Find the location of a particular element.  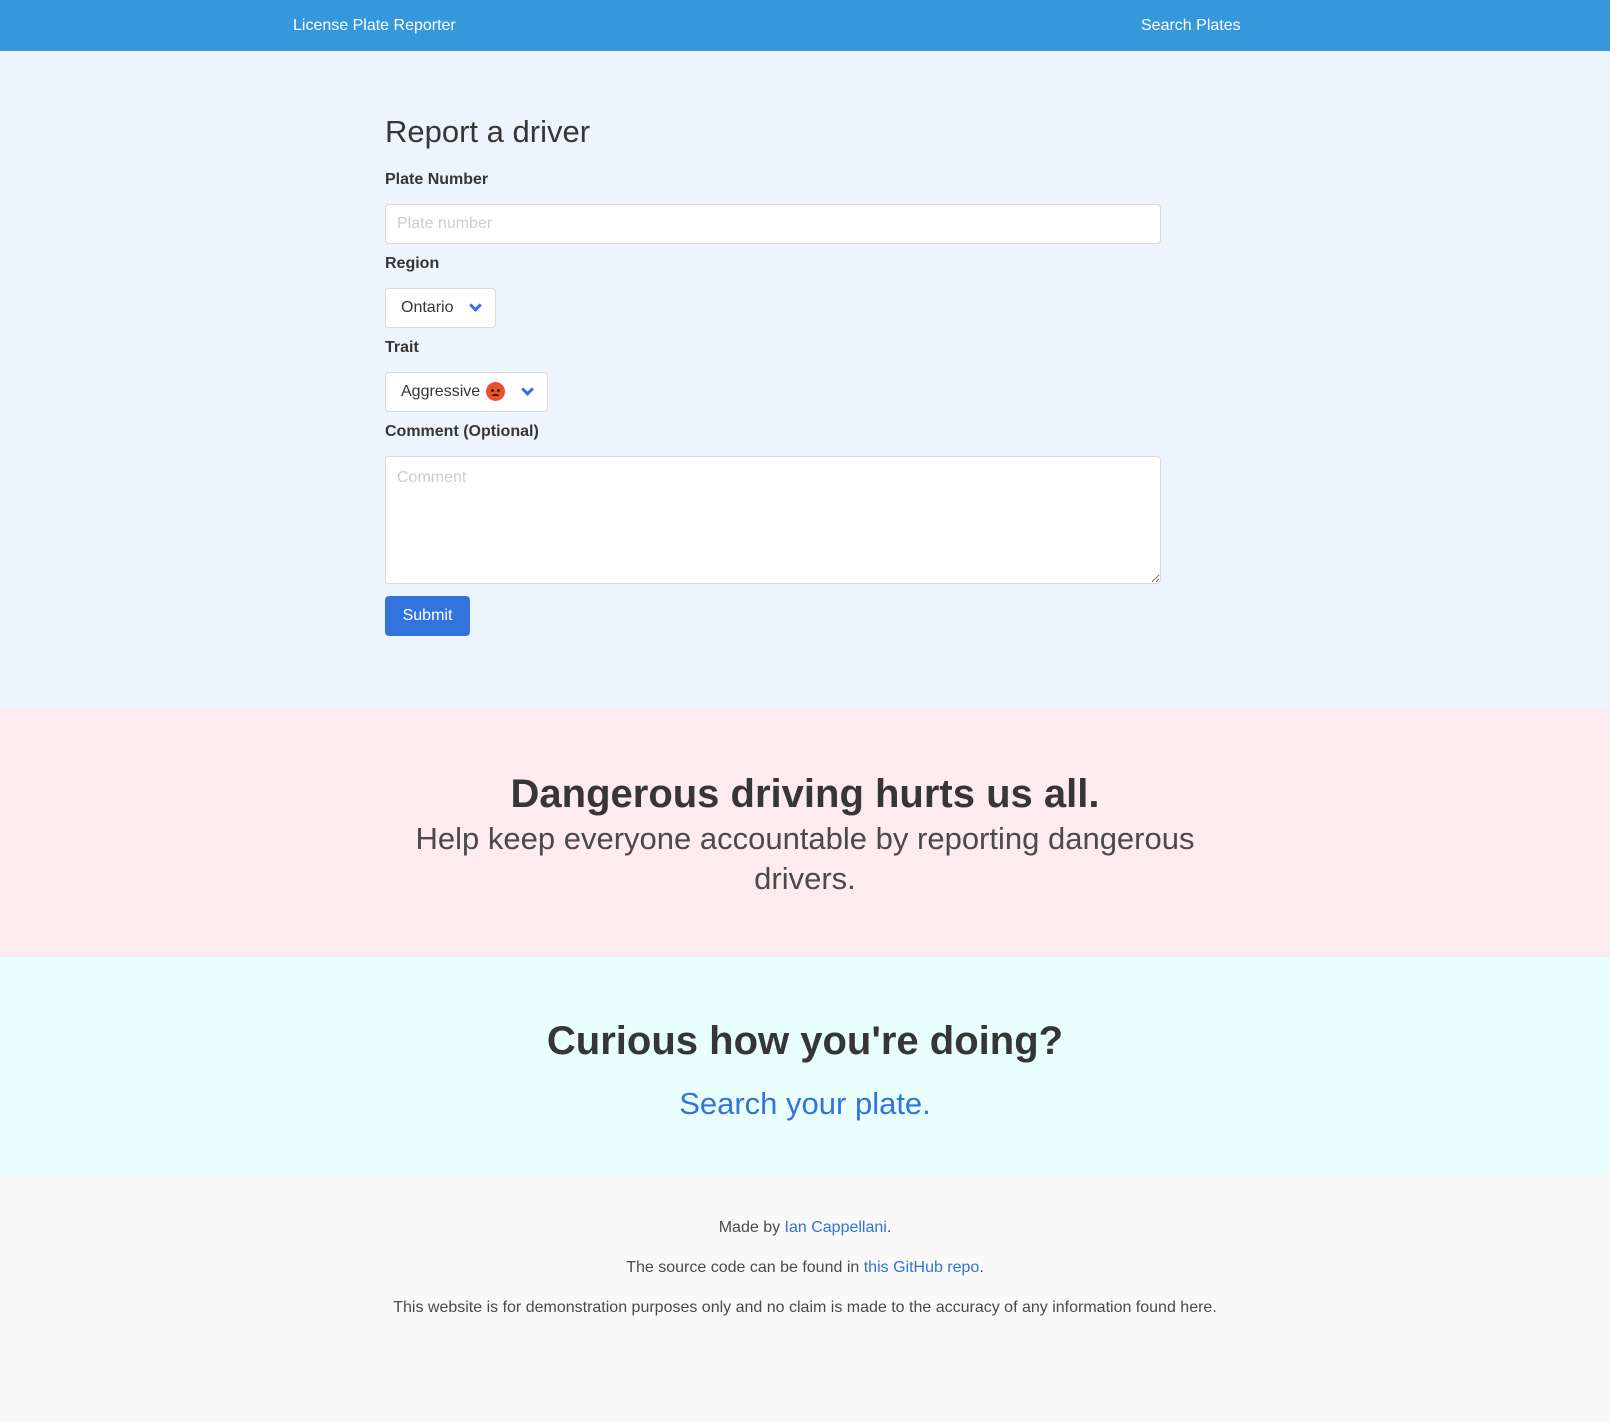

author-link: Ian Cappellani is located at coordinates (836, 1227).